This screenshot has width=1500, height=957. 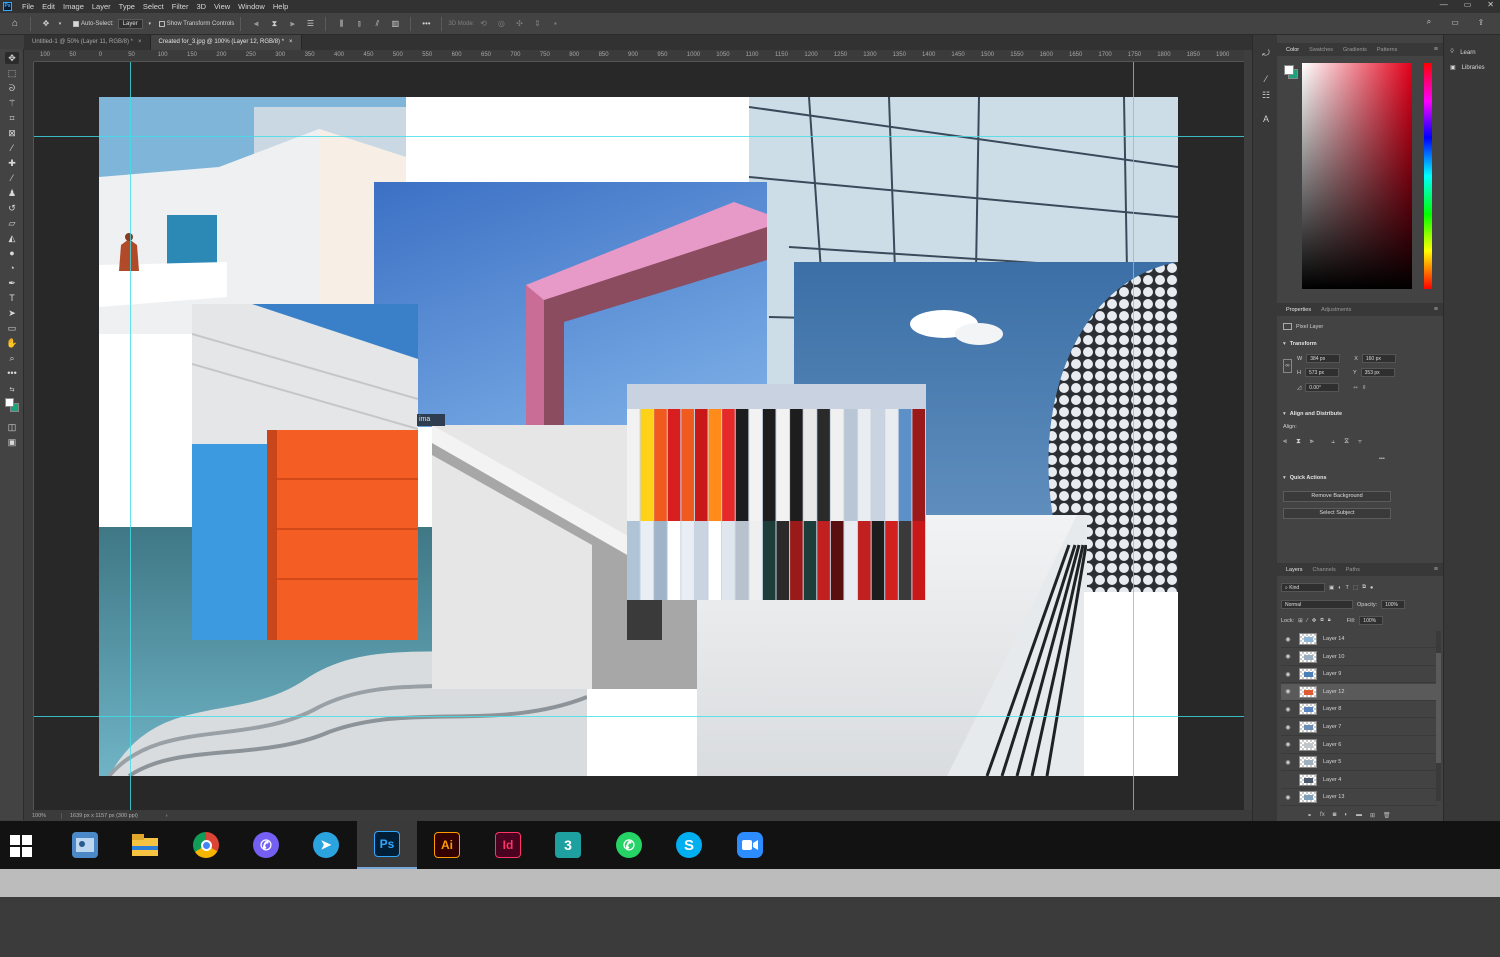 I want to click on screen-mode-icon: ▣, so click(x=12, y=442).